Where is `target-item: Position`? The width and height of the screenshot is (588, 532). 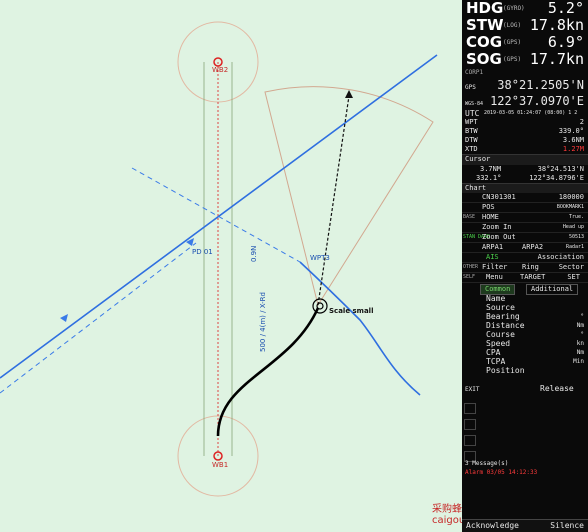 target-item: Position is located at coordinates (525, 370).